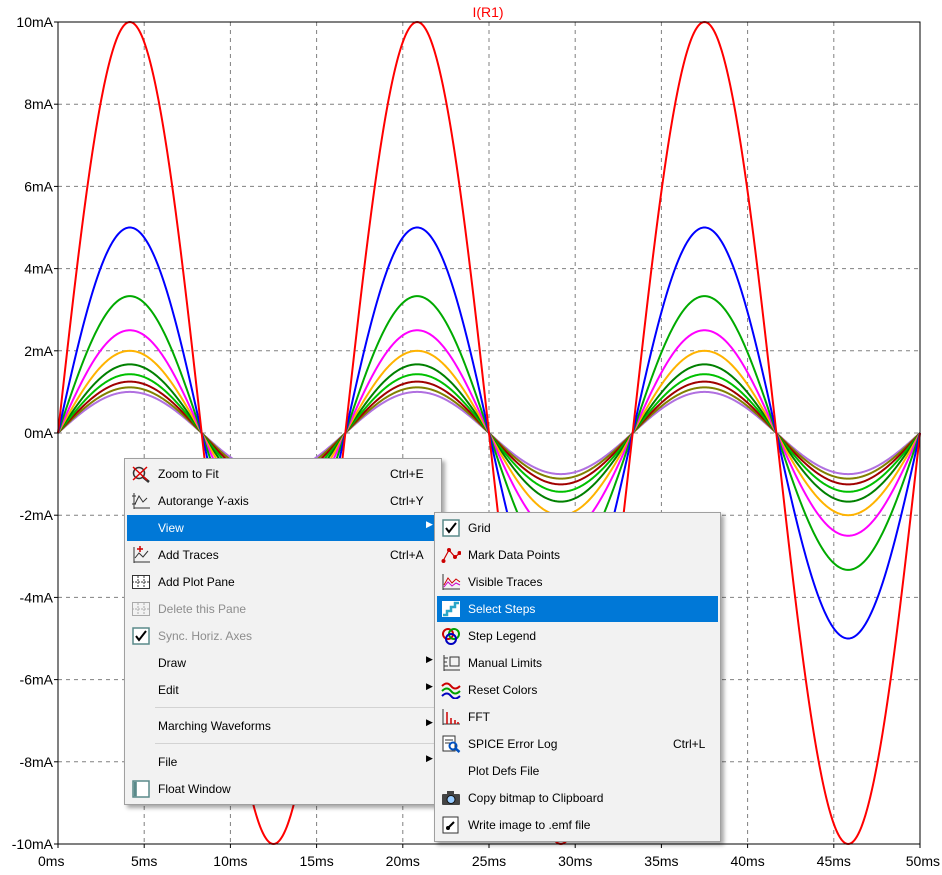 This screenshot has height=875, width=942. I want to click on y-tick-label: -8mA, so click(37, 762).